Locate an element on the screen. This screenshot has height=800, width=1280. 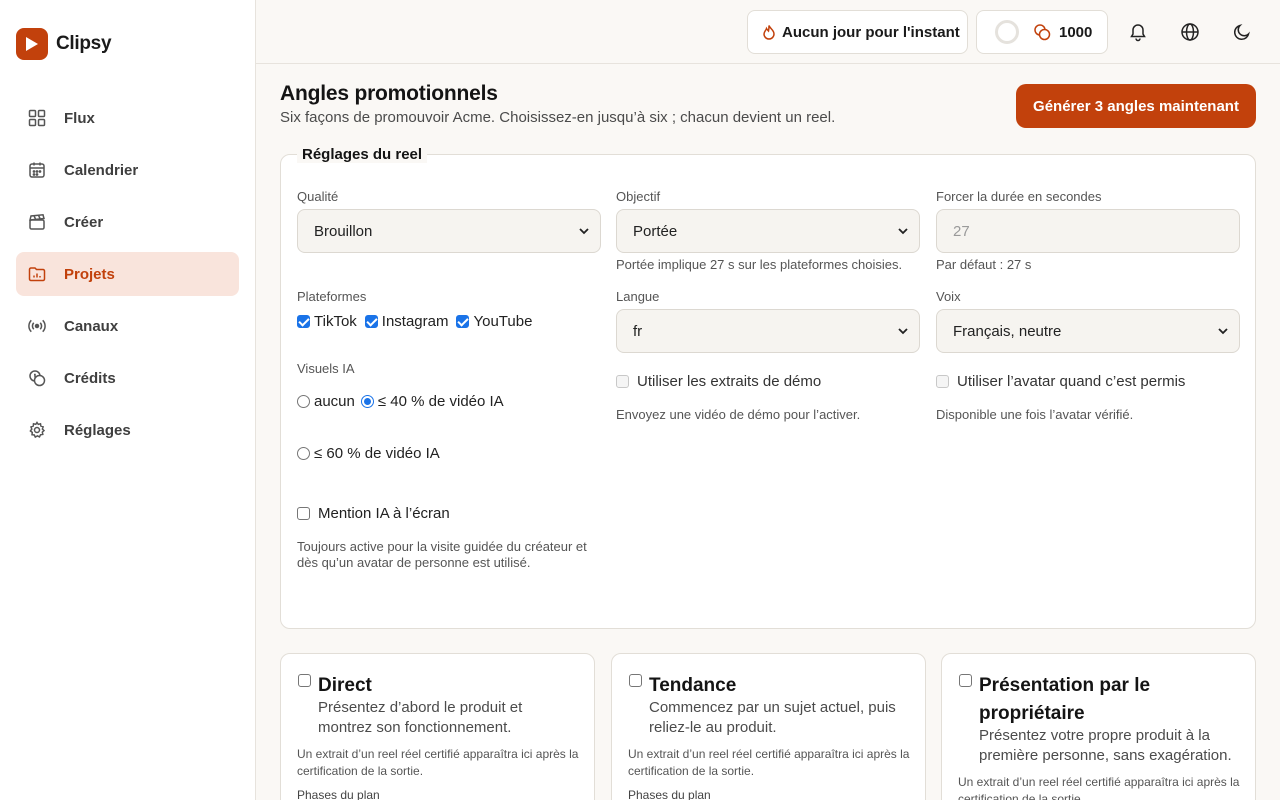
angle-title: Direct is located at coordinates (345, 685).